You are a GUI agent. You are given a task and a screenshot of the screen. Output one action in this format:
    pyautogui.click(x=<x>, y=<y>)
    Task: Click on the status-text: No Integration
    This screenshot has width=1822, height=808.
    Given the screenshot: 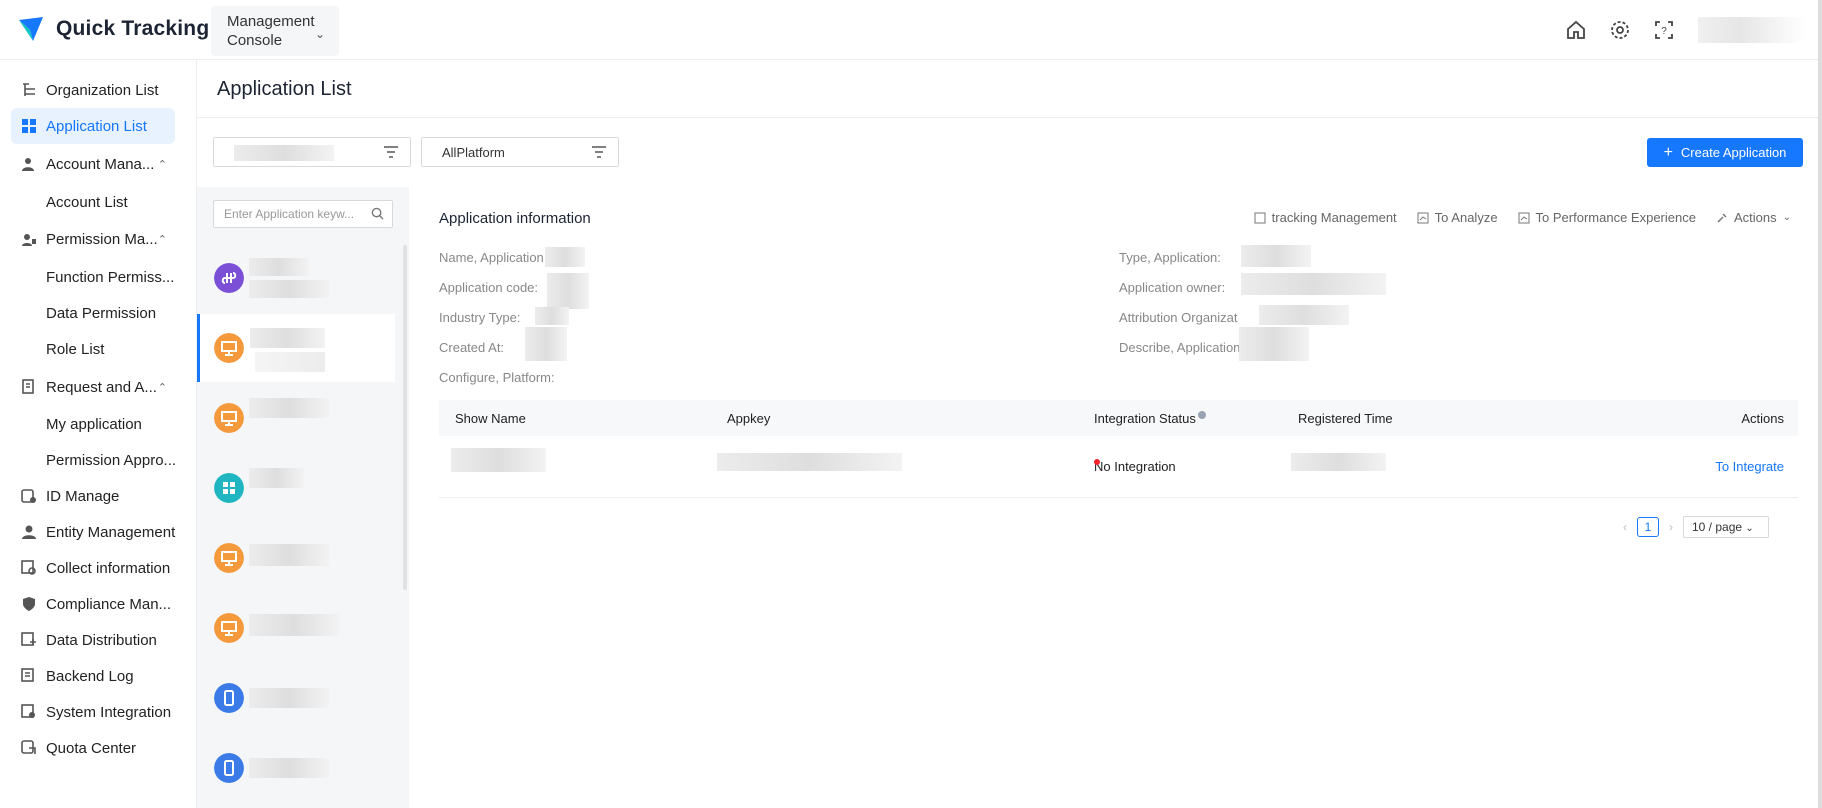 What is the action you would take?
    pyautogui.click(x=1135, y=466)
    